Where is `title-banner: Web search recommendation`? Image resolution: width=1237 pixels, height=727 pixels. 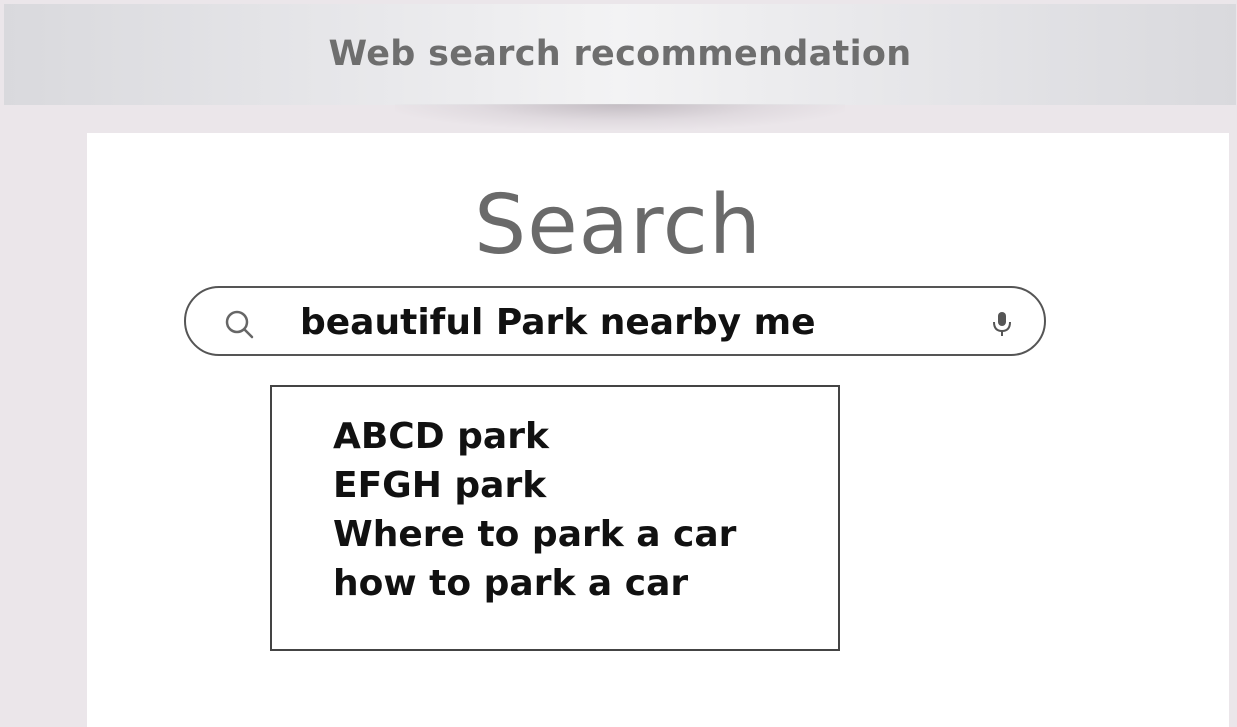
title-banner: Web search recommendation is located at coordinates (620, 54).